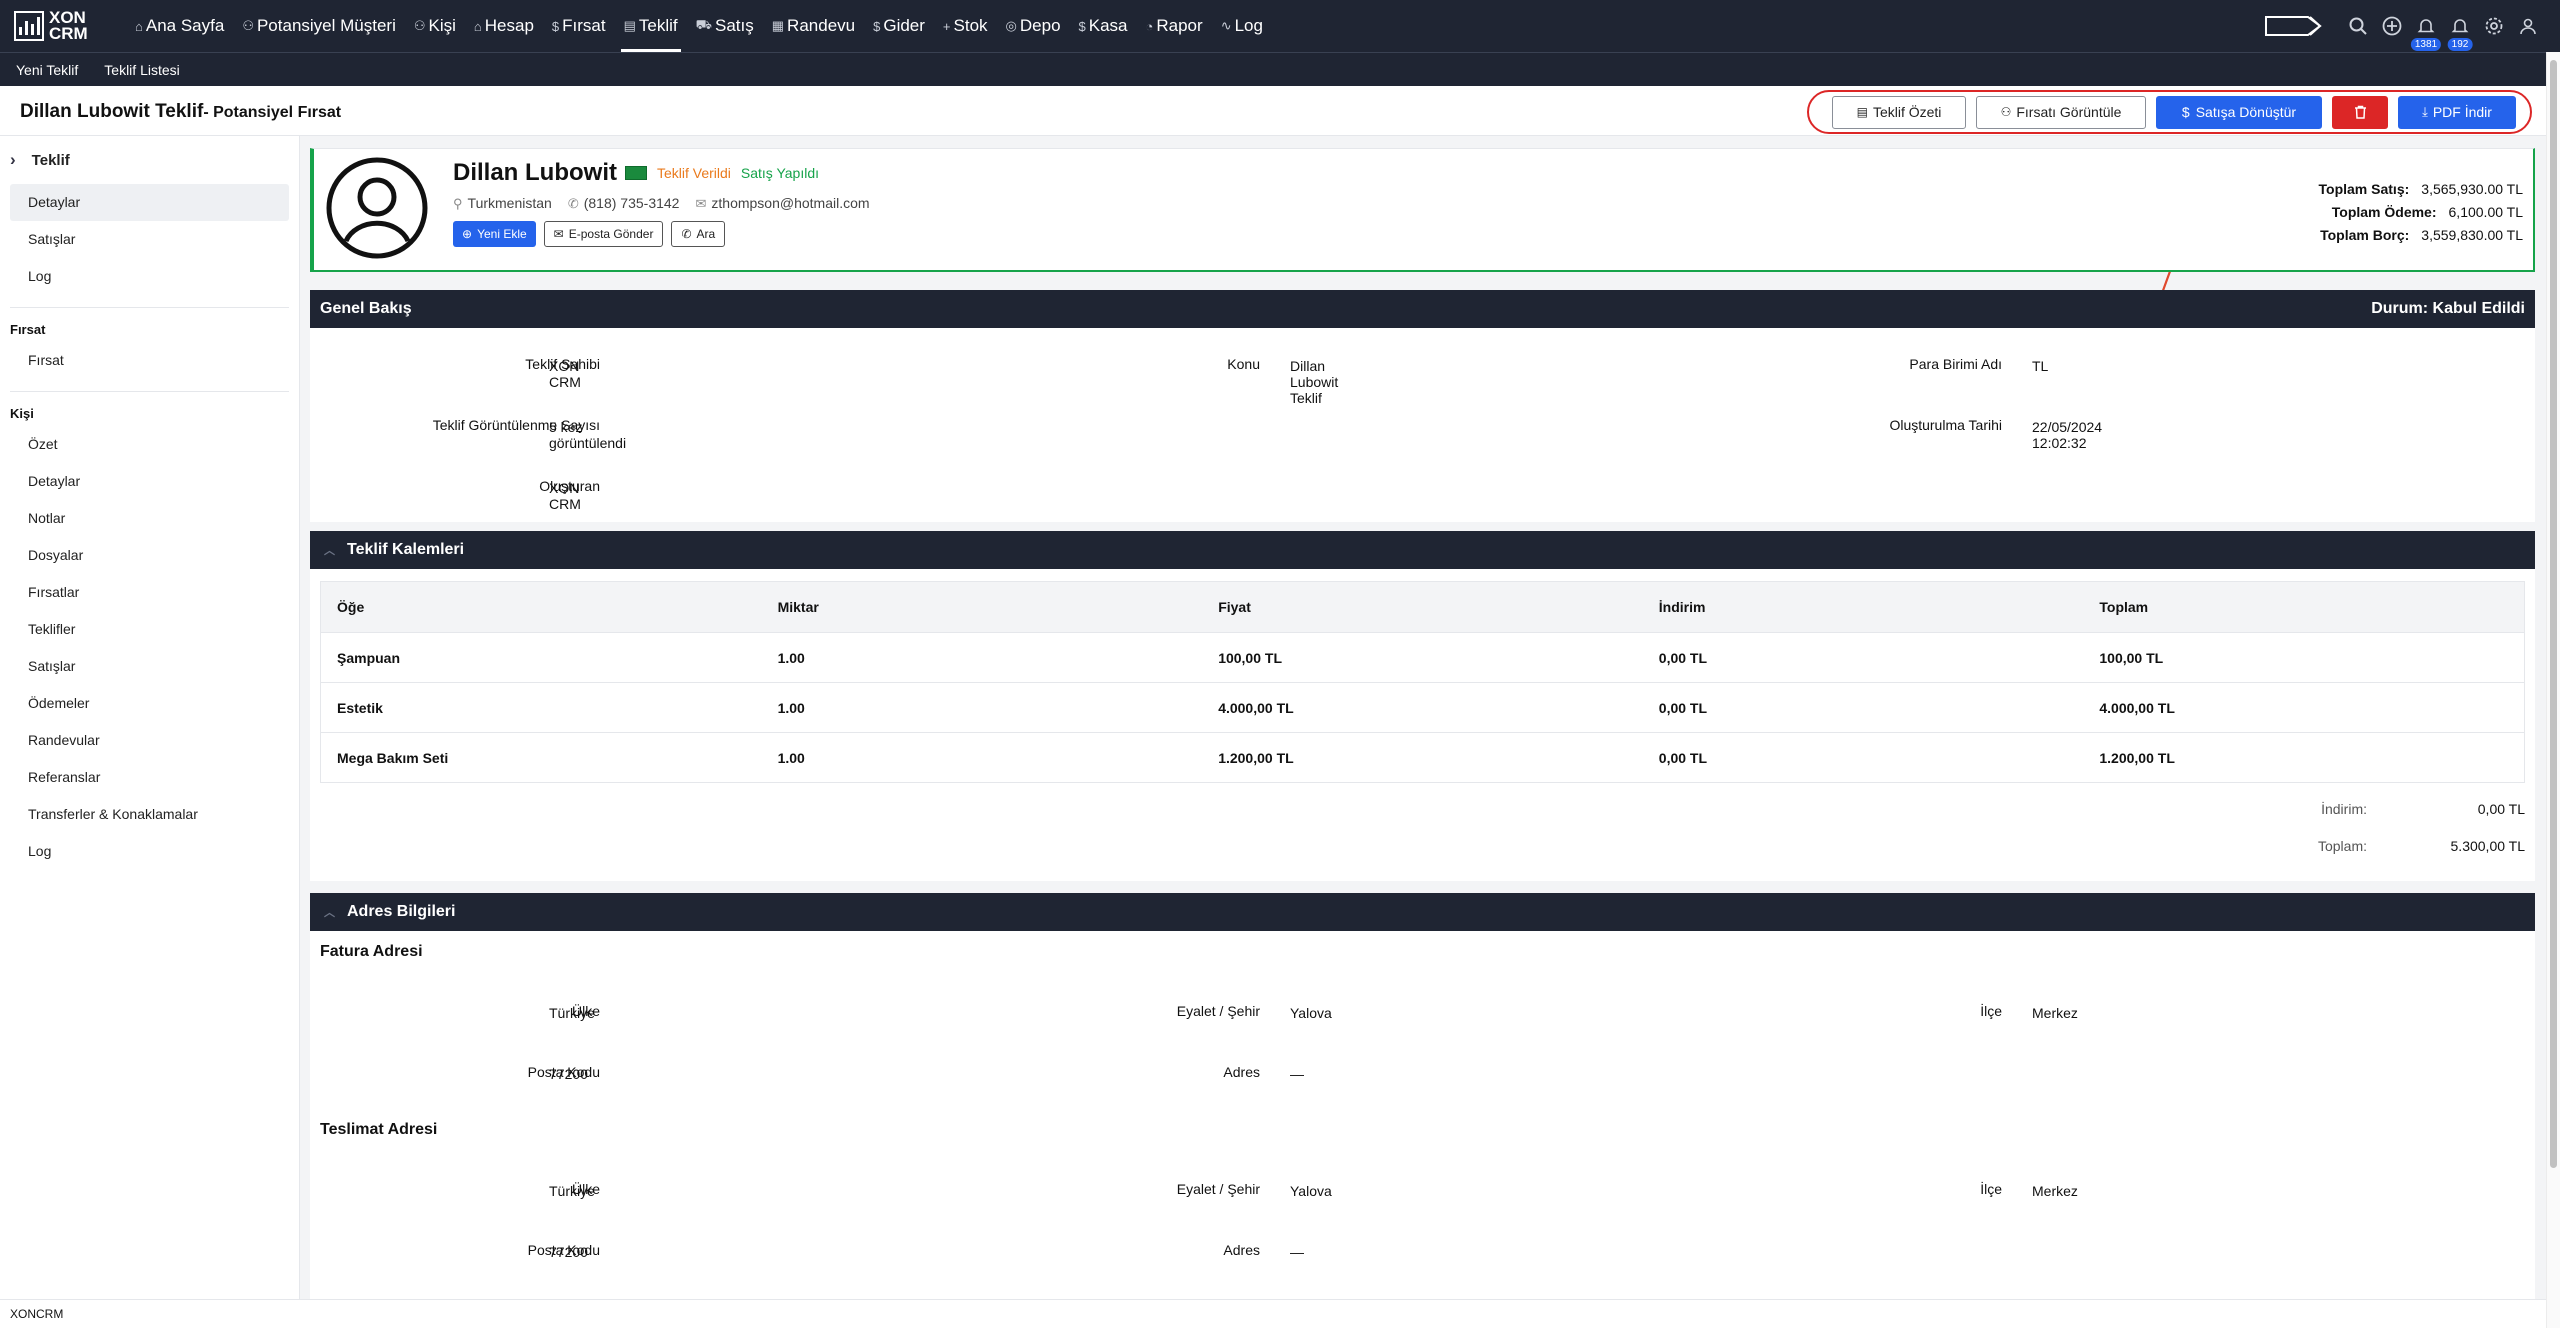 Image resolution: width=2560 pixels, height=1328 pixels. Describe the element at coordinates (1297, 1252) in the screenshot. I see `shipping-address: —` at that location.